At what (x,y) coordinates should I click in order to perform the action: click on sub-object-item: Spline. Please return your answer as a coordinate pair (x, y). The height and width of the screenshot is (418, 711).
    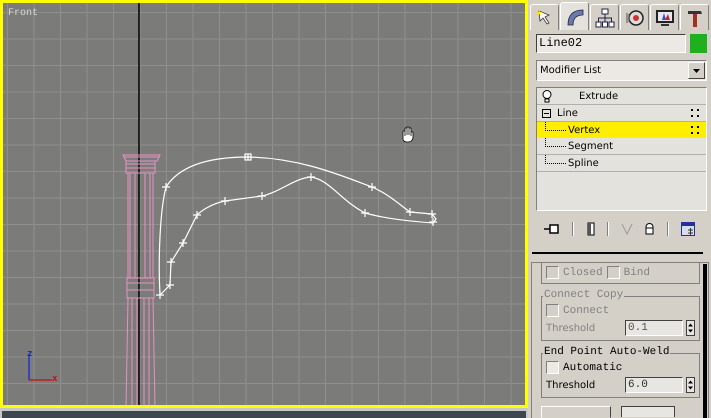
    Looking at the image, I should click on (621, 163).